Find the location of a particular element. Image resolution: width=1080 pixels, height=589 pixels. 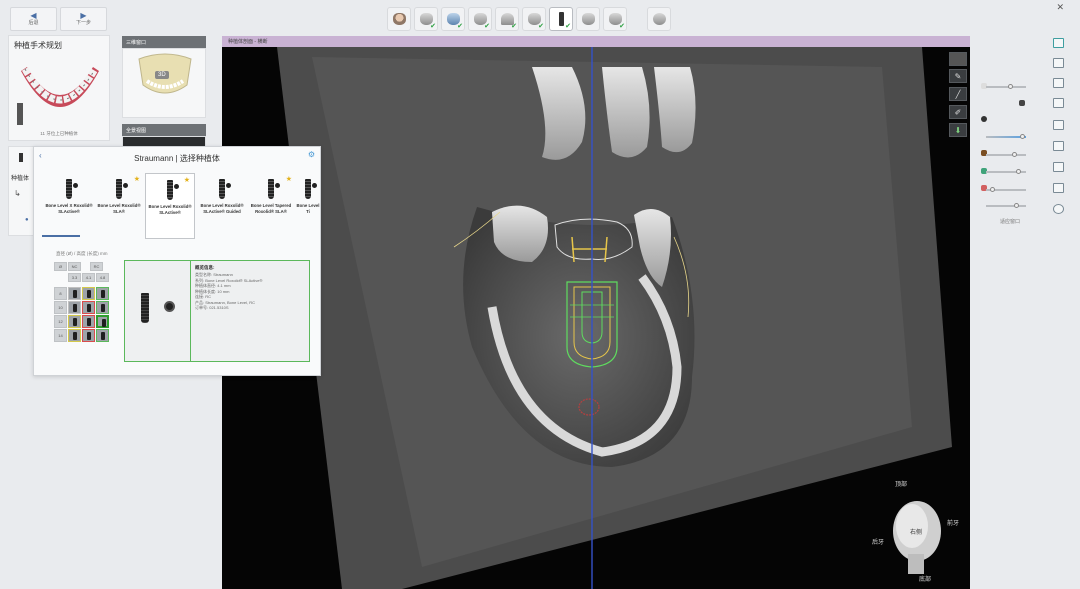

patient-face-icon is located at coordinates (399, 19).